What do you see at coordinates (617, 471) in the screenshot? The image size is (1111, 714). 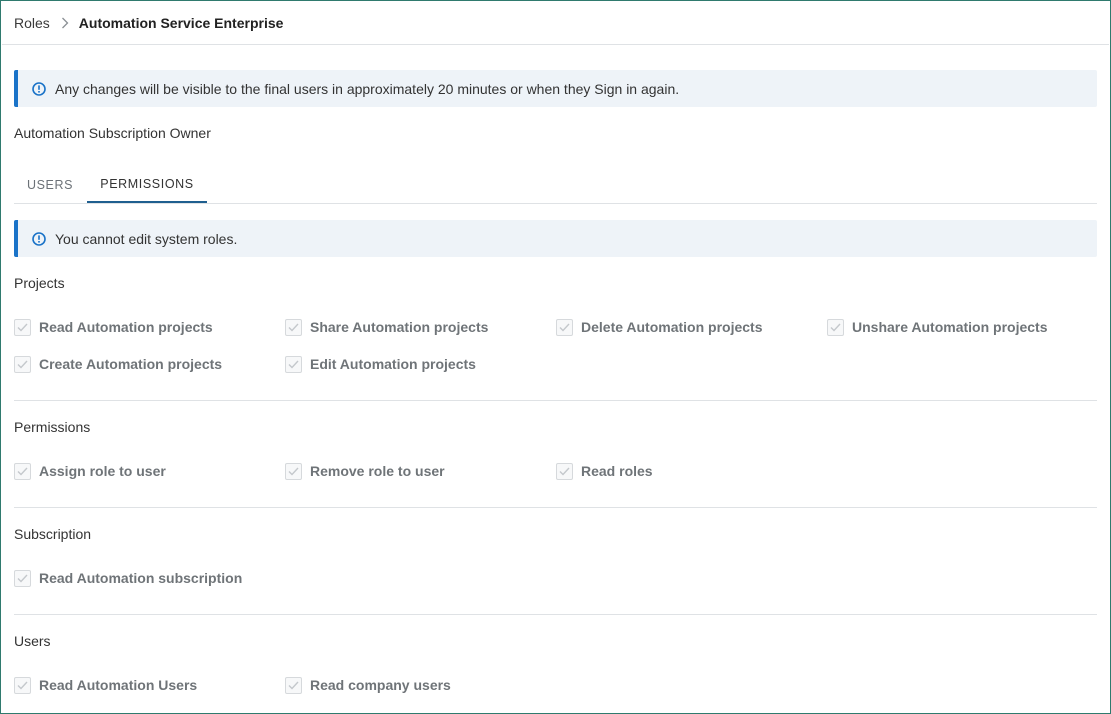 I see `permission-label: Read roles` at bounding box center [617, 471].